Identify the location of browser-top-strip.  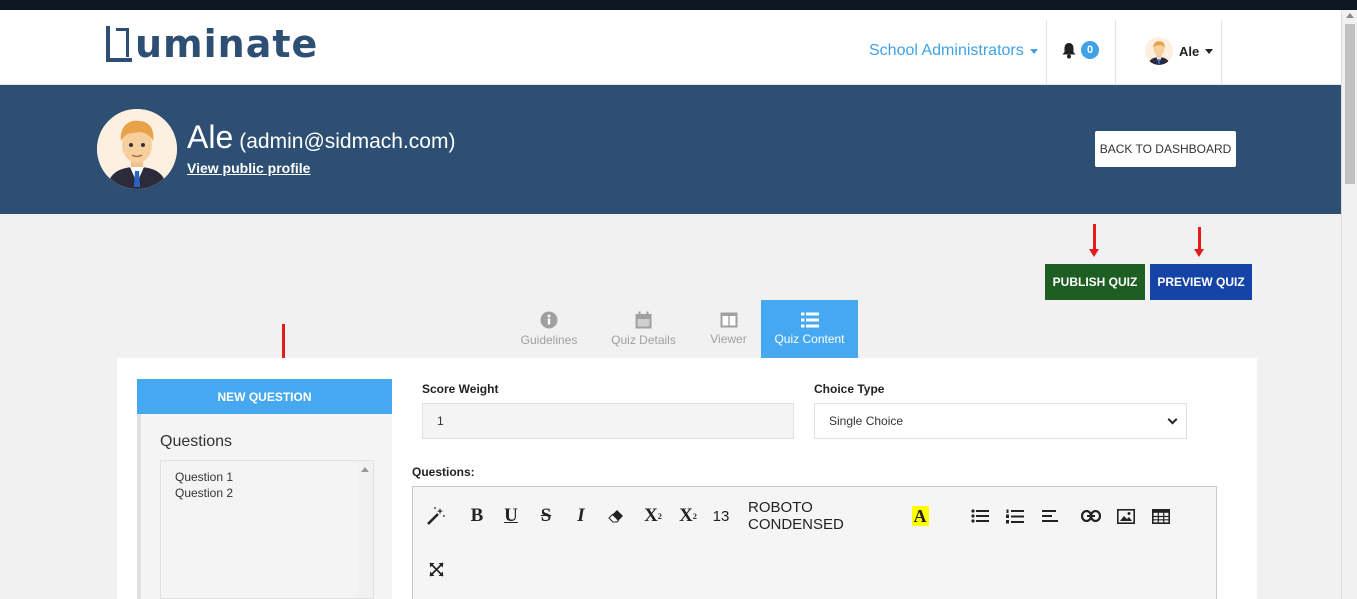
(678, 5).